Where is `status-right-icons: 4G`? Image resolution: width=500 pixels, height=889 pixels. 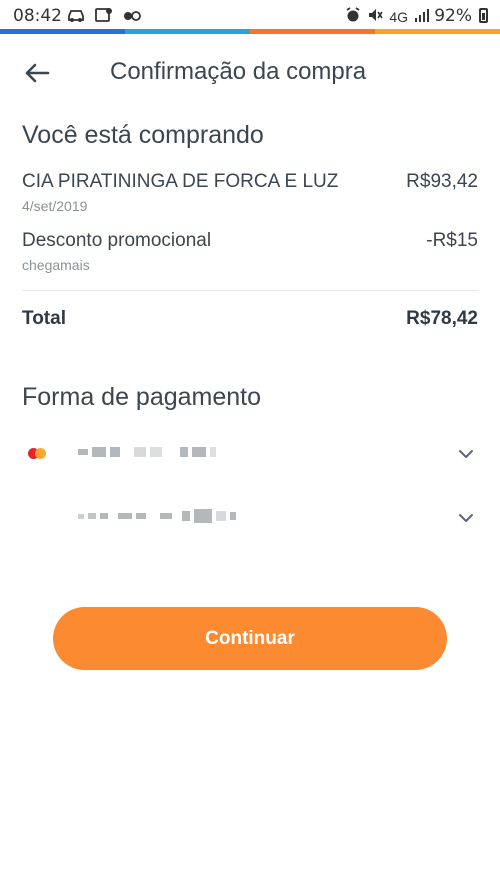
status-right-icons: 4G is located at coordinates (387, 16).